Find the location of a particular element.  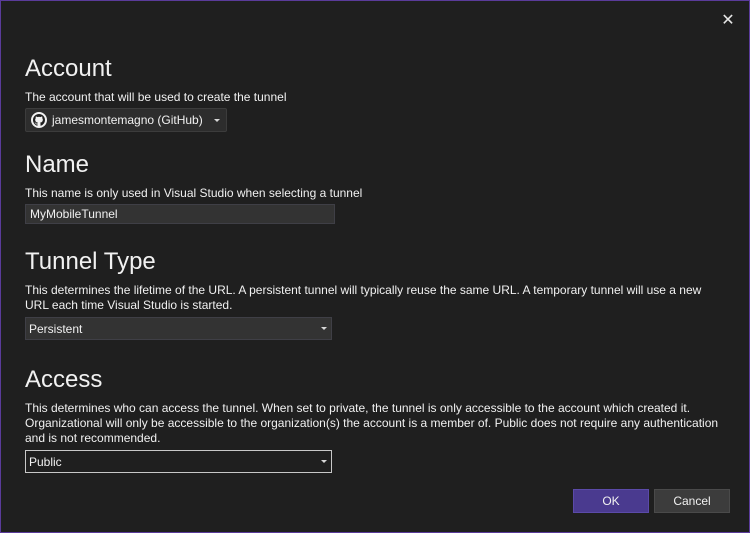

cancel-button: Cancel is located at coordinates (692, 501).